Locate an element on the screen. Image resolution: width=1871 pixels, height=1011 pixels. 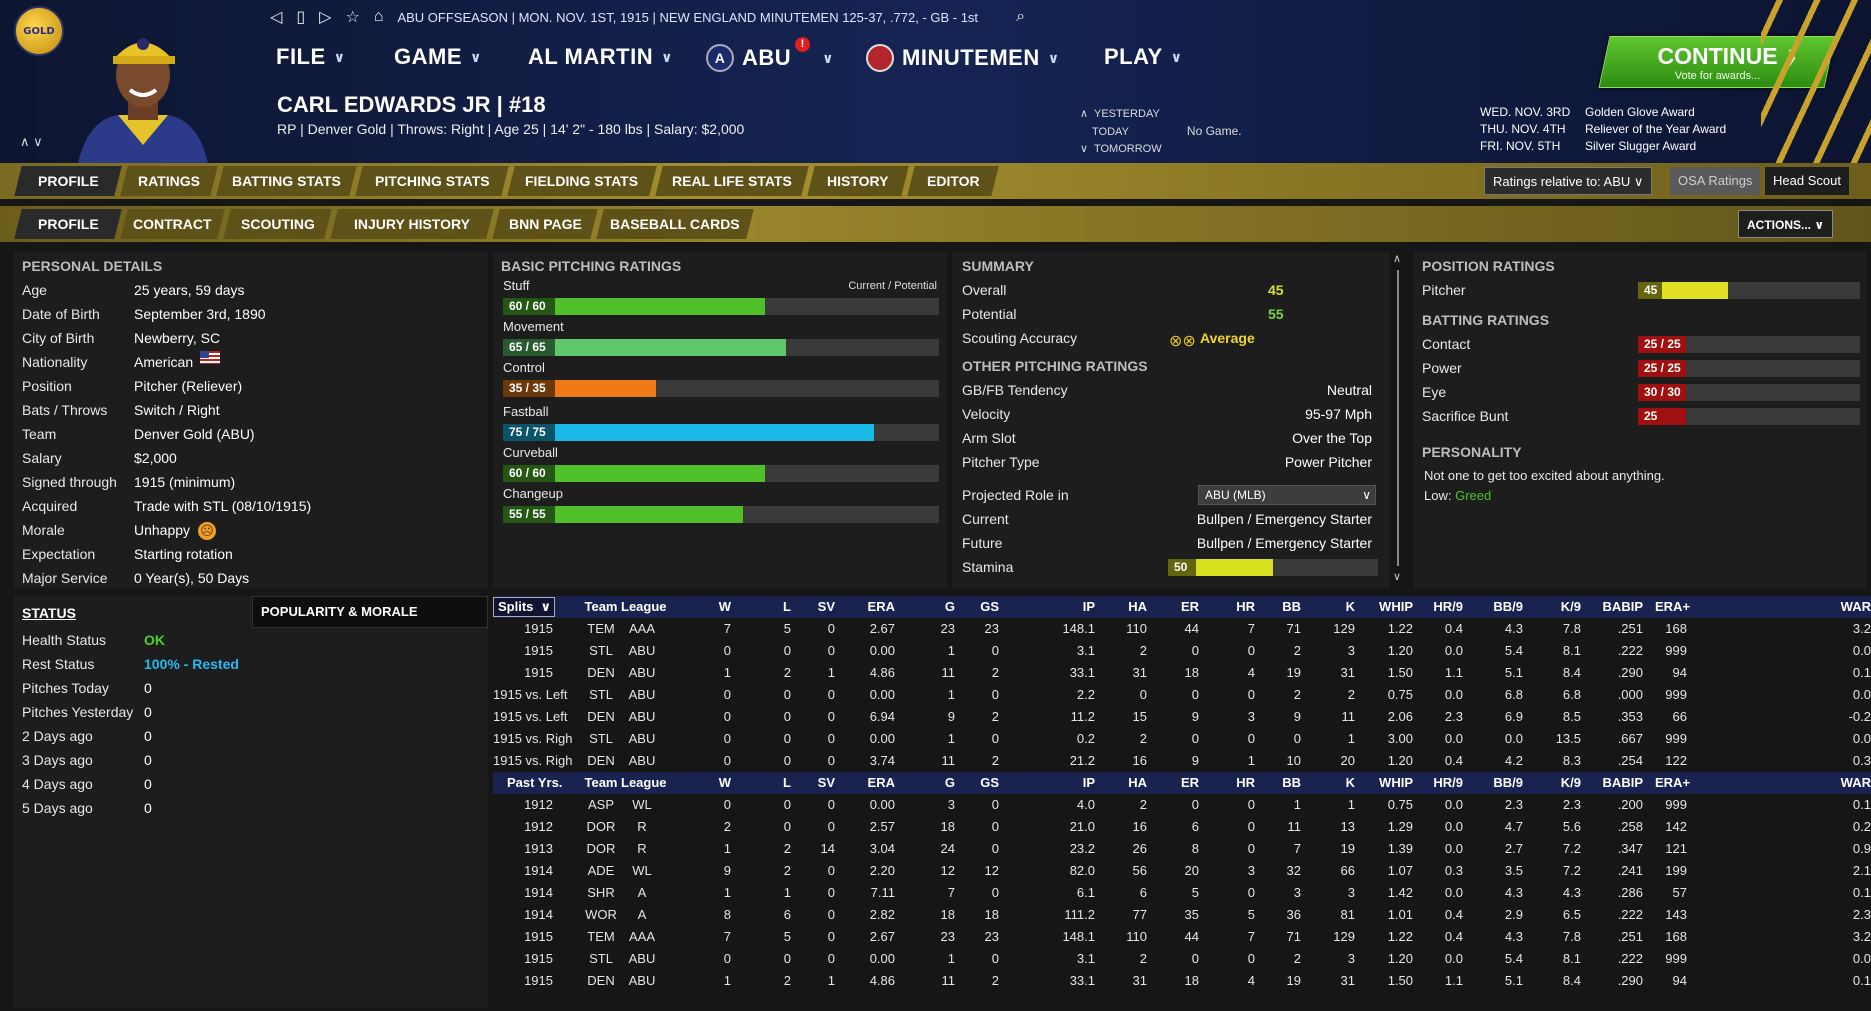
head-scout-button: Head Scout is located at coordinates (1807, 181).